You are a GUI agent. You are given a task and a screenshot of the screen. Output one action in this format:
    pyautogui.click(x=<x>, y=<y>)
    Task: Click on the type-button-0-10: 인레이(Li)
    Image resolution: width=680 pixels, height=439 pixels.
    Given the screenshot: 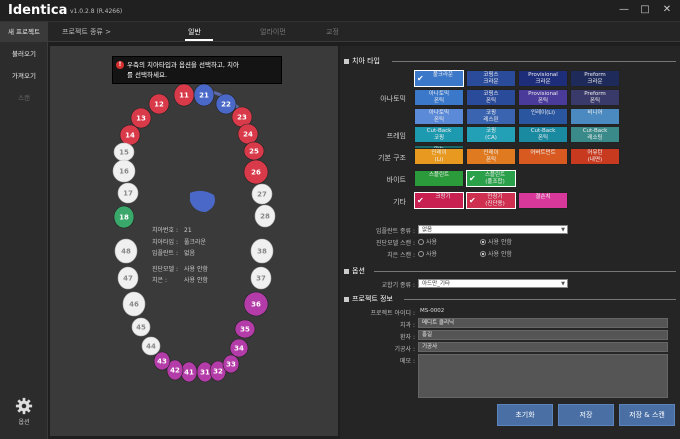 What is the action you would take?
    pyautogui.click(x=543, y=116)
    